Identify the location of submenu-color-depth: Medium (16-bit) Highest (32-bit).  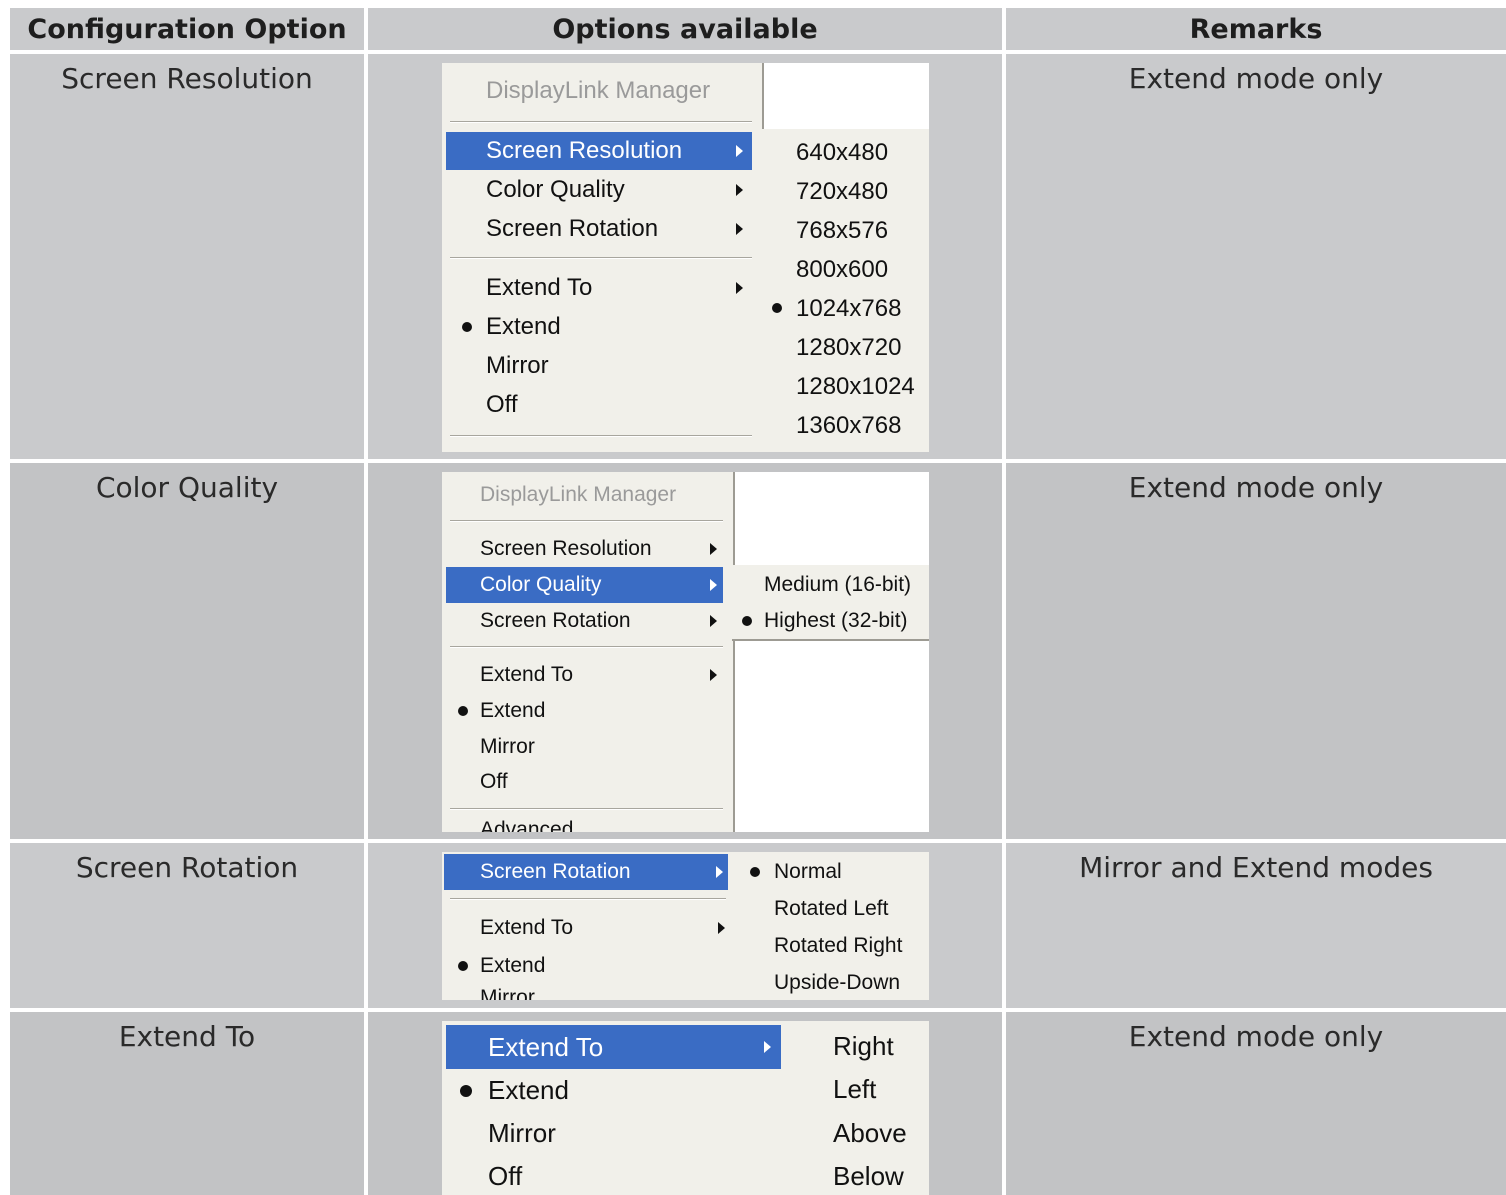
(830, 603).